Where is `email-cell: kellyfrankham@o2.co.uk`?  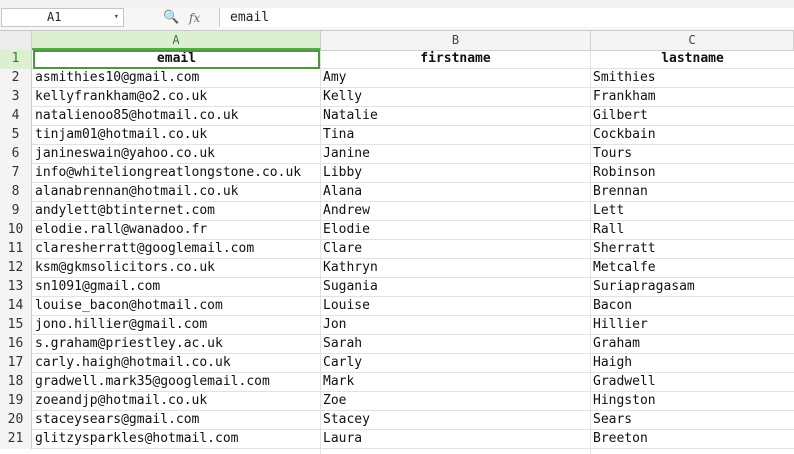
email-cell: kellyfrankham@o2.co.uk is located at coordinates (176, 97).